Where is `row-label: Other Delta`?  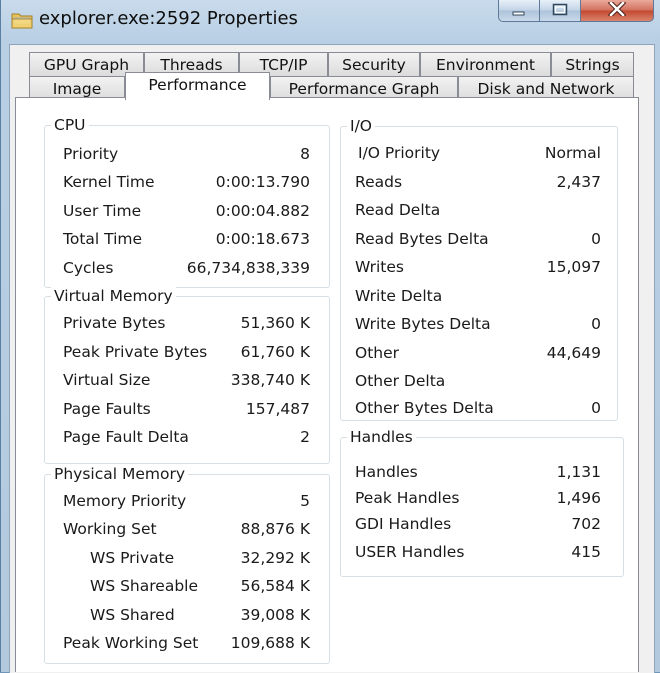 row-label: Other Delta is located at coordinates (400, 381).